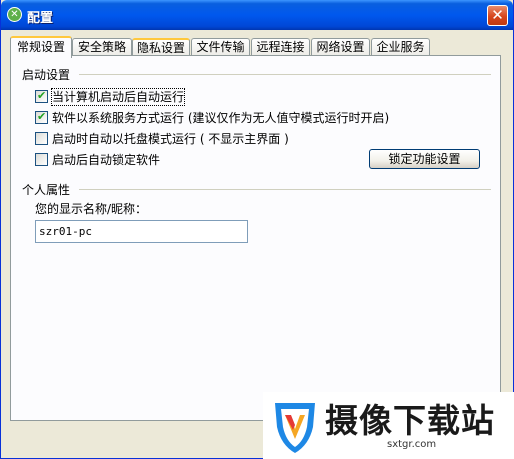  What do you see at coordinates (221, 118) in the screenshot?
I see `option-system-service-label: 软件以系统服务方式运行 (建议仅作为无人值守模式运行时开启)` at bounding box center [221, 118].